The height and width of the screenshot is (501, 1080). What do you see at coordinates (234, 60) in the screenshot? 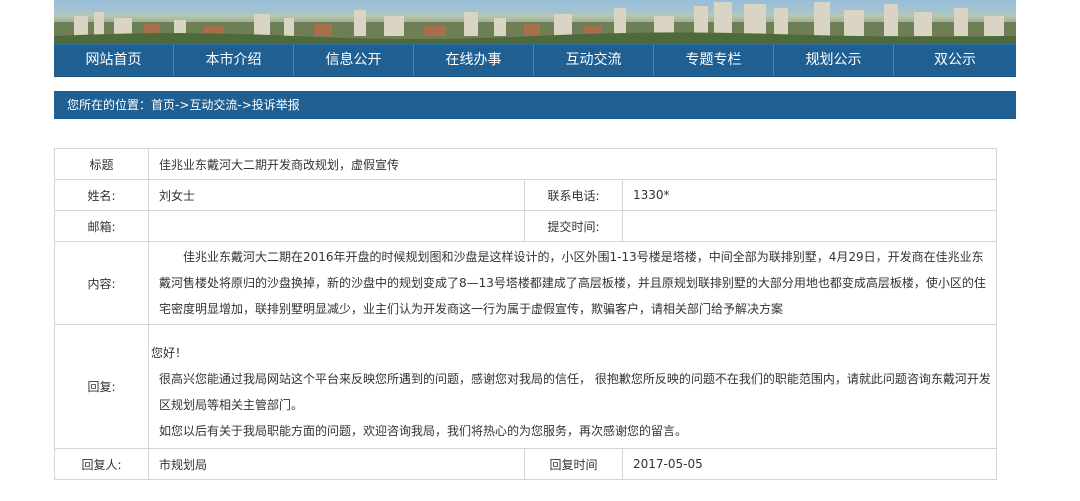
I see `nav-item-city-intro: 本市介绍` at bounding box center [234, 60].